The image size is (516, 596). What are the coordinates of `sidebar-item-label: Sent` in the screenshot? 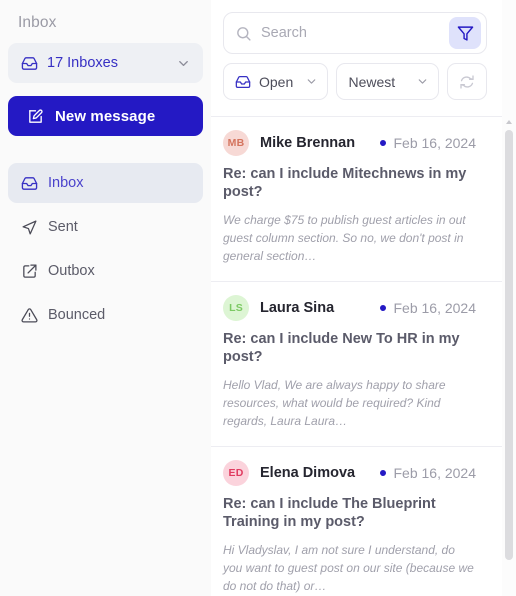 It's located at (63, 227).